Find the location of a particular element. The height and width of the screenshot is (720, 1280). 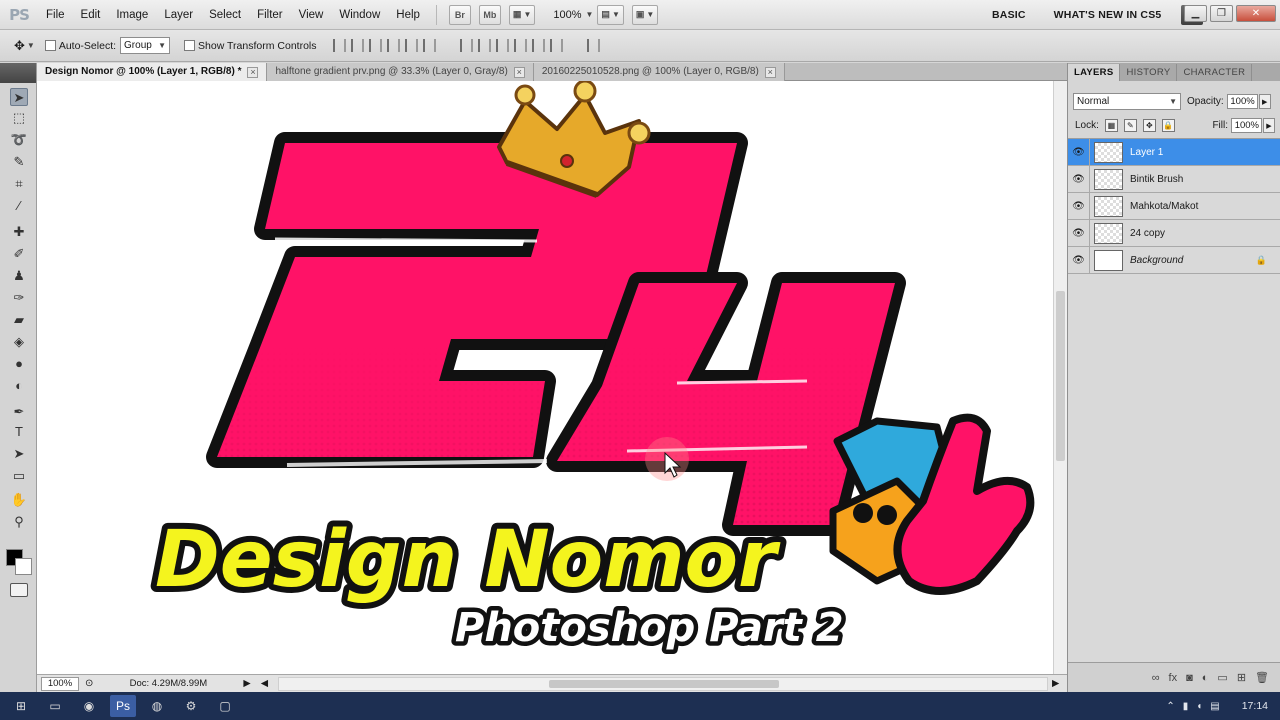

new-layer-icon: ⊞ is located at coordinates (1241, 677).